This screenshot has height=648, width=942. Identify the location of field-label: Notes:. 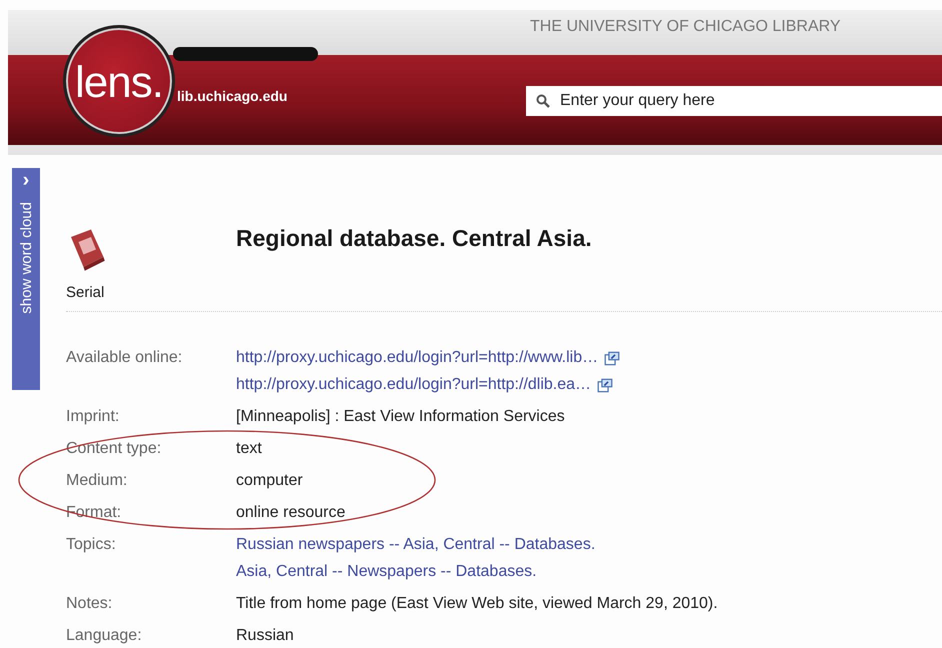
(90, 604).